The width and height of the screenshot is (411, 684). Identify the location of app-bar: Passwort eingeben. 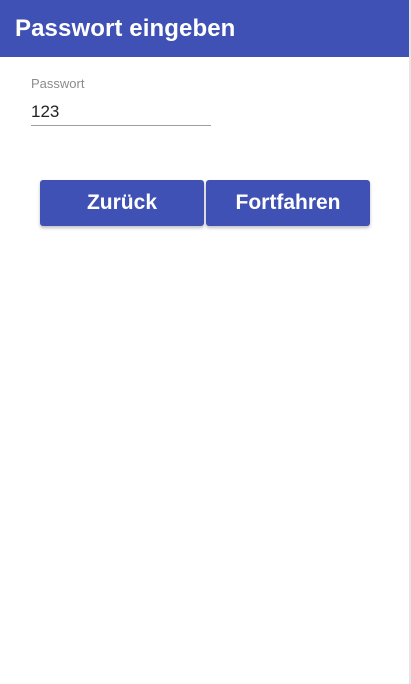
(205, 28).